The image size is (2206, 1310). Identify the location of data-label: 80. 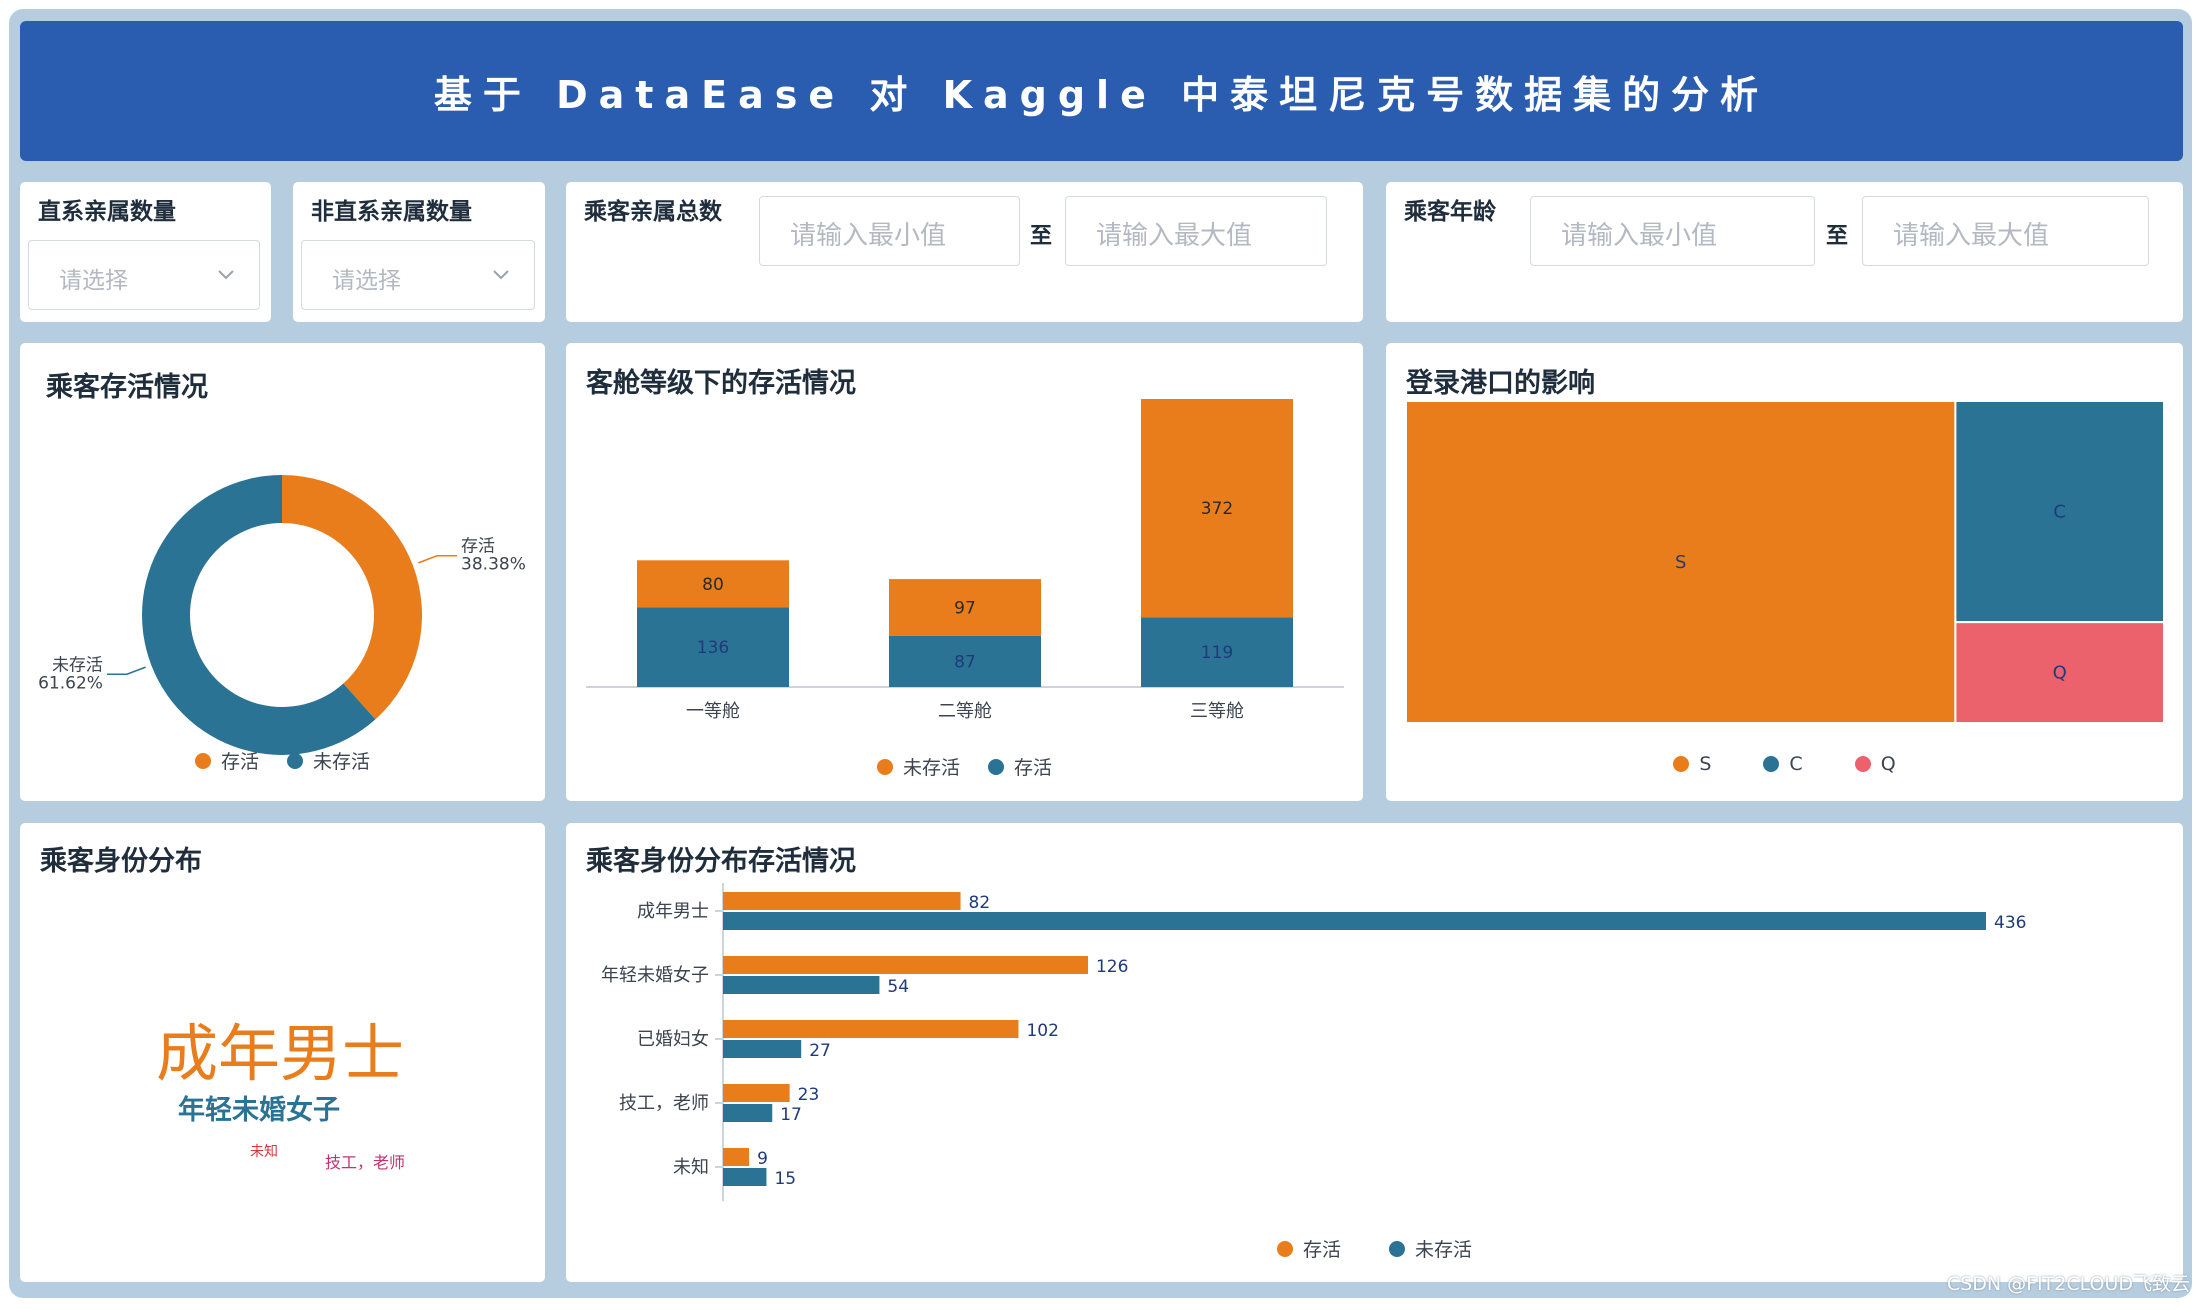
(713, 585).